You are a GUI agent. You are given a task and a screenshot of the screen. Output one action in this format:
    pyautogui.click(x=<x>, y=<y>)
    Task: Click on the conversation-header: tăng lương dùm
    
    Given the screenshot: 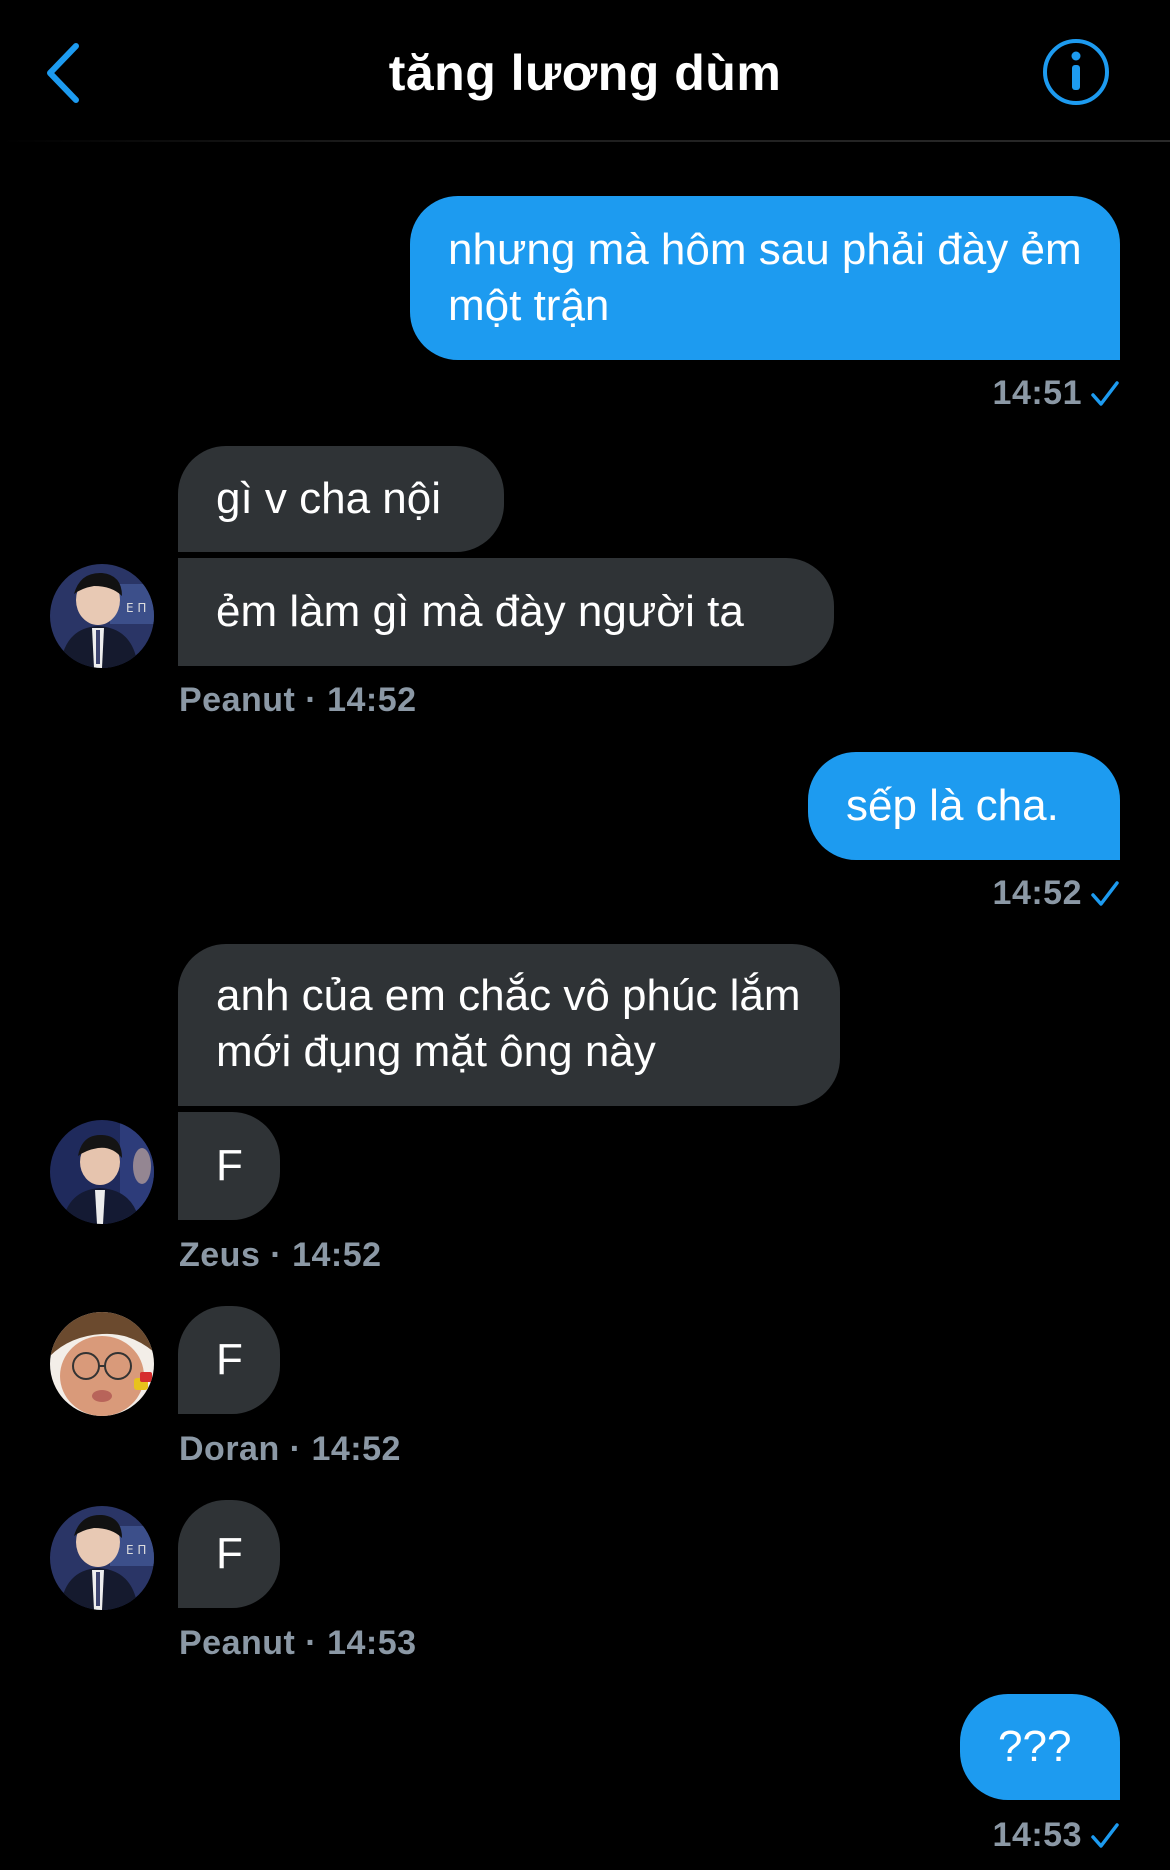 What is the action you would take?
    pyautogui.click(x=585, y=71)
    